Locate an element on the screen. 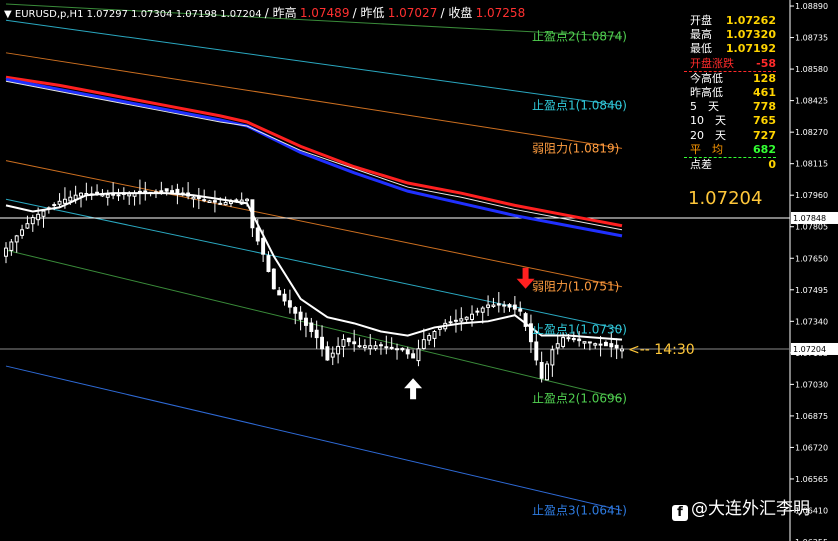 This screenshot has height=541, width=838. info-row-value: 461 is located at coordinates (764, 92).